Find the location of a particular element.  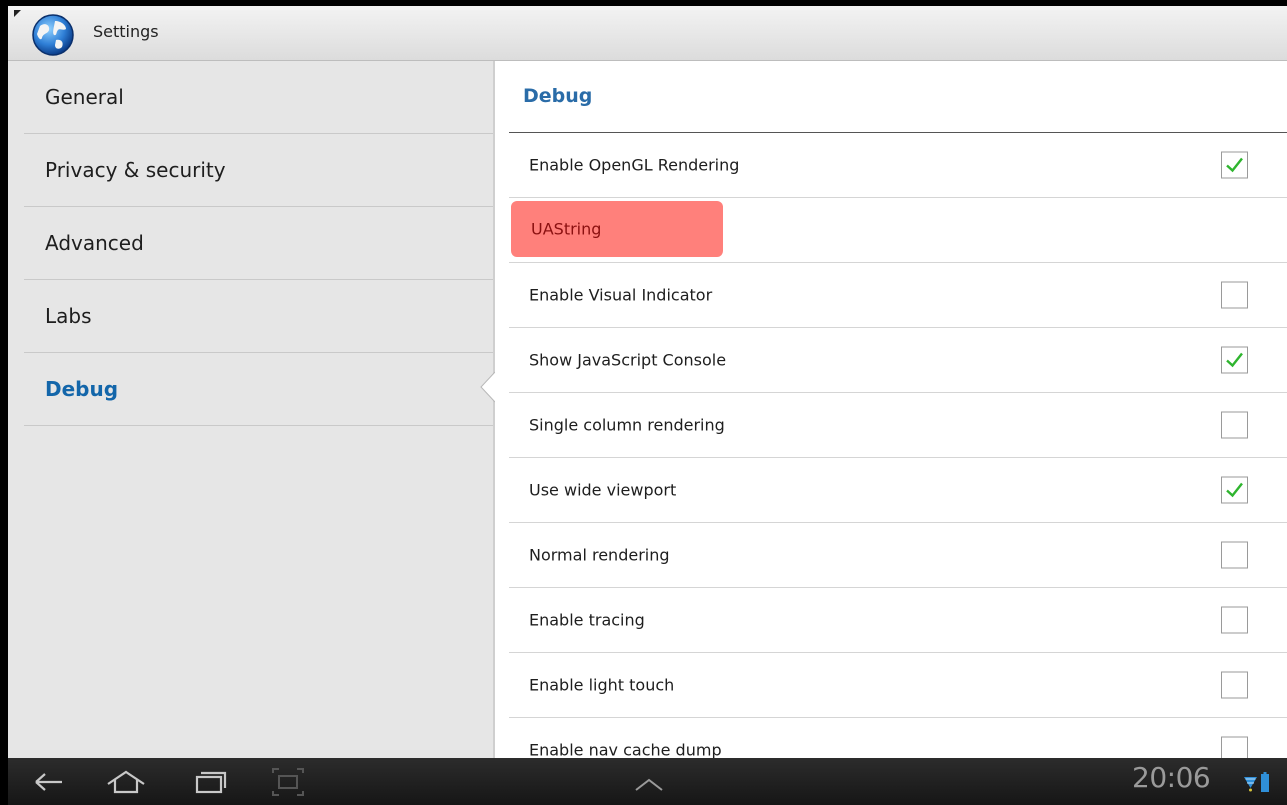

pref-single-column-rendering: Single column rendering is located at coordinates (898, 425).